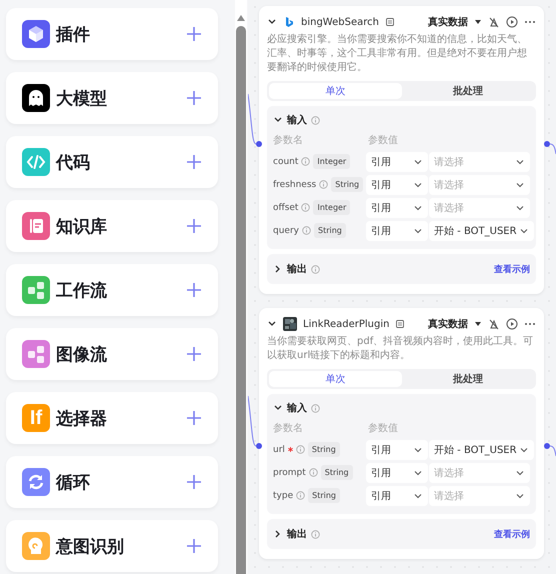 This screenshot has width=556, height=574. Describe the element at coordinates (112, 418) in the screenshot. I see `node-type-card: If 选择器` at that location.